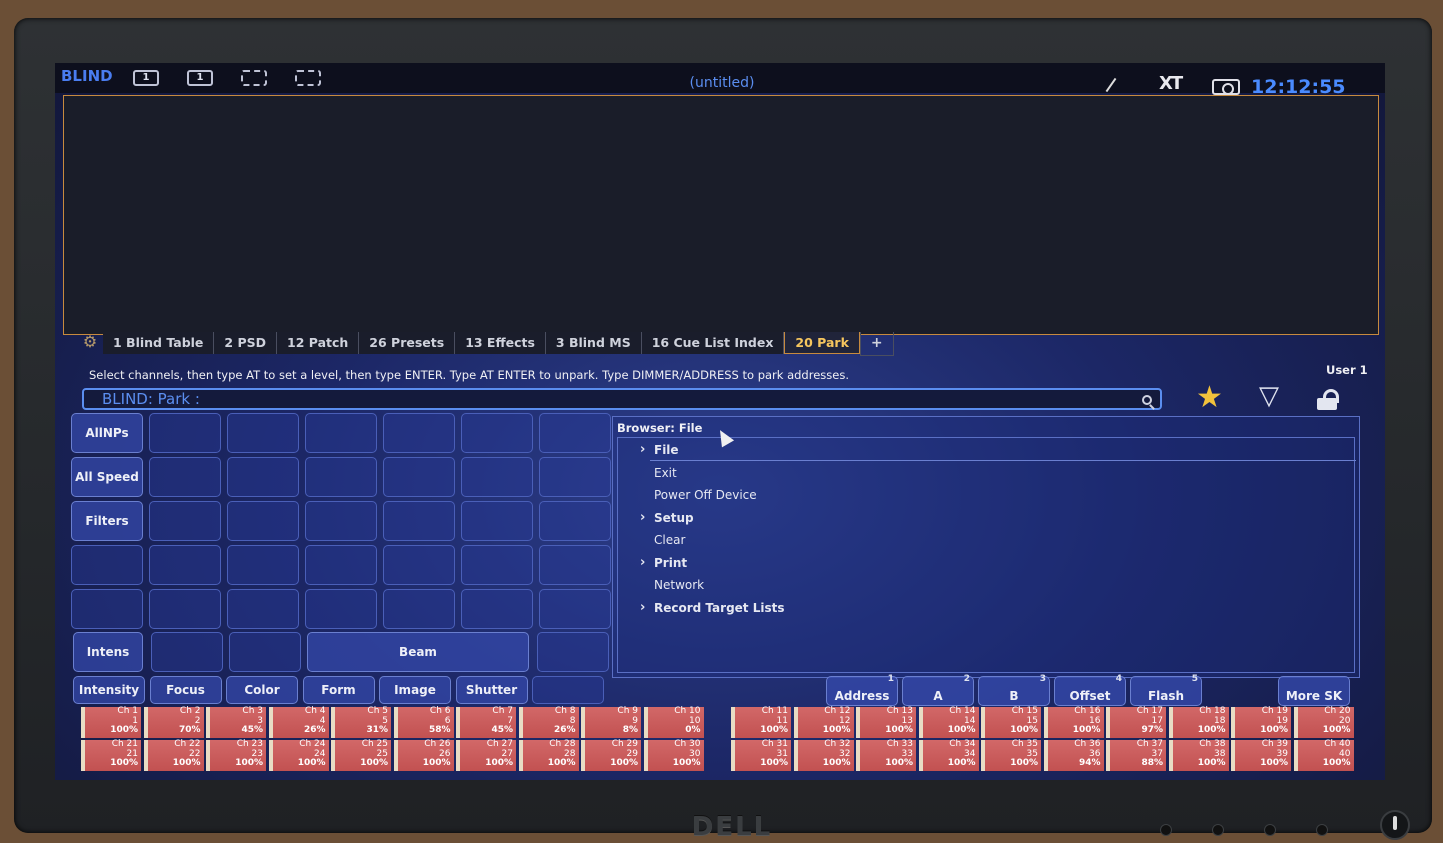  What do you see at coordinates (593, 343) in the screenshot?
I see `tab-blind-ms: 3 Blind MS` at bounding box center [593, 343].